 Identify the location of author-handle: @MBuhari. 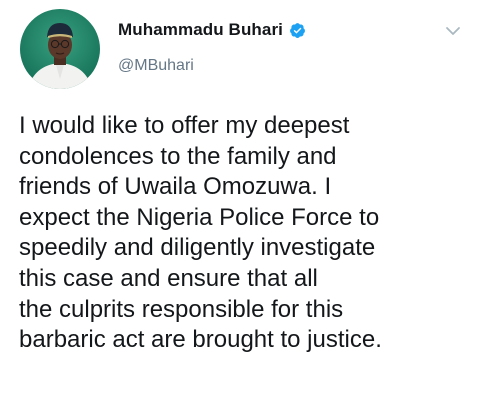
(156, 66).